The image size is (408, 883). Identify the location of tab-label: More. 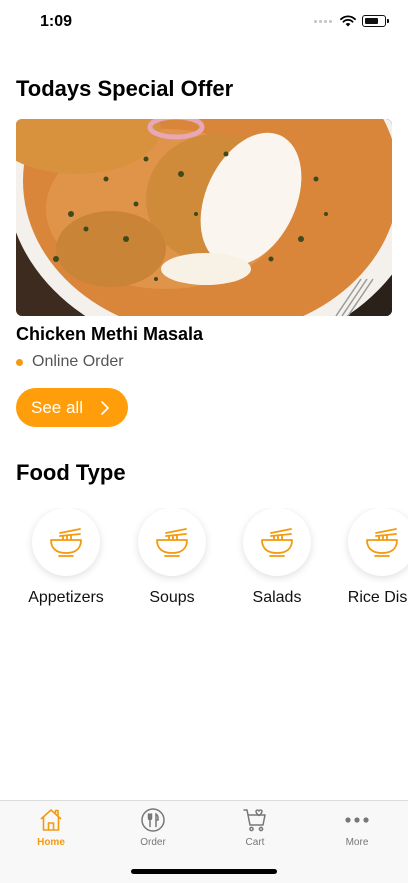
(357, 842).